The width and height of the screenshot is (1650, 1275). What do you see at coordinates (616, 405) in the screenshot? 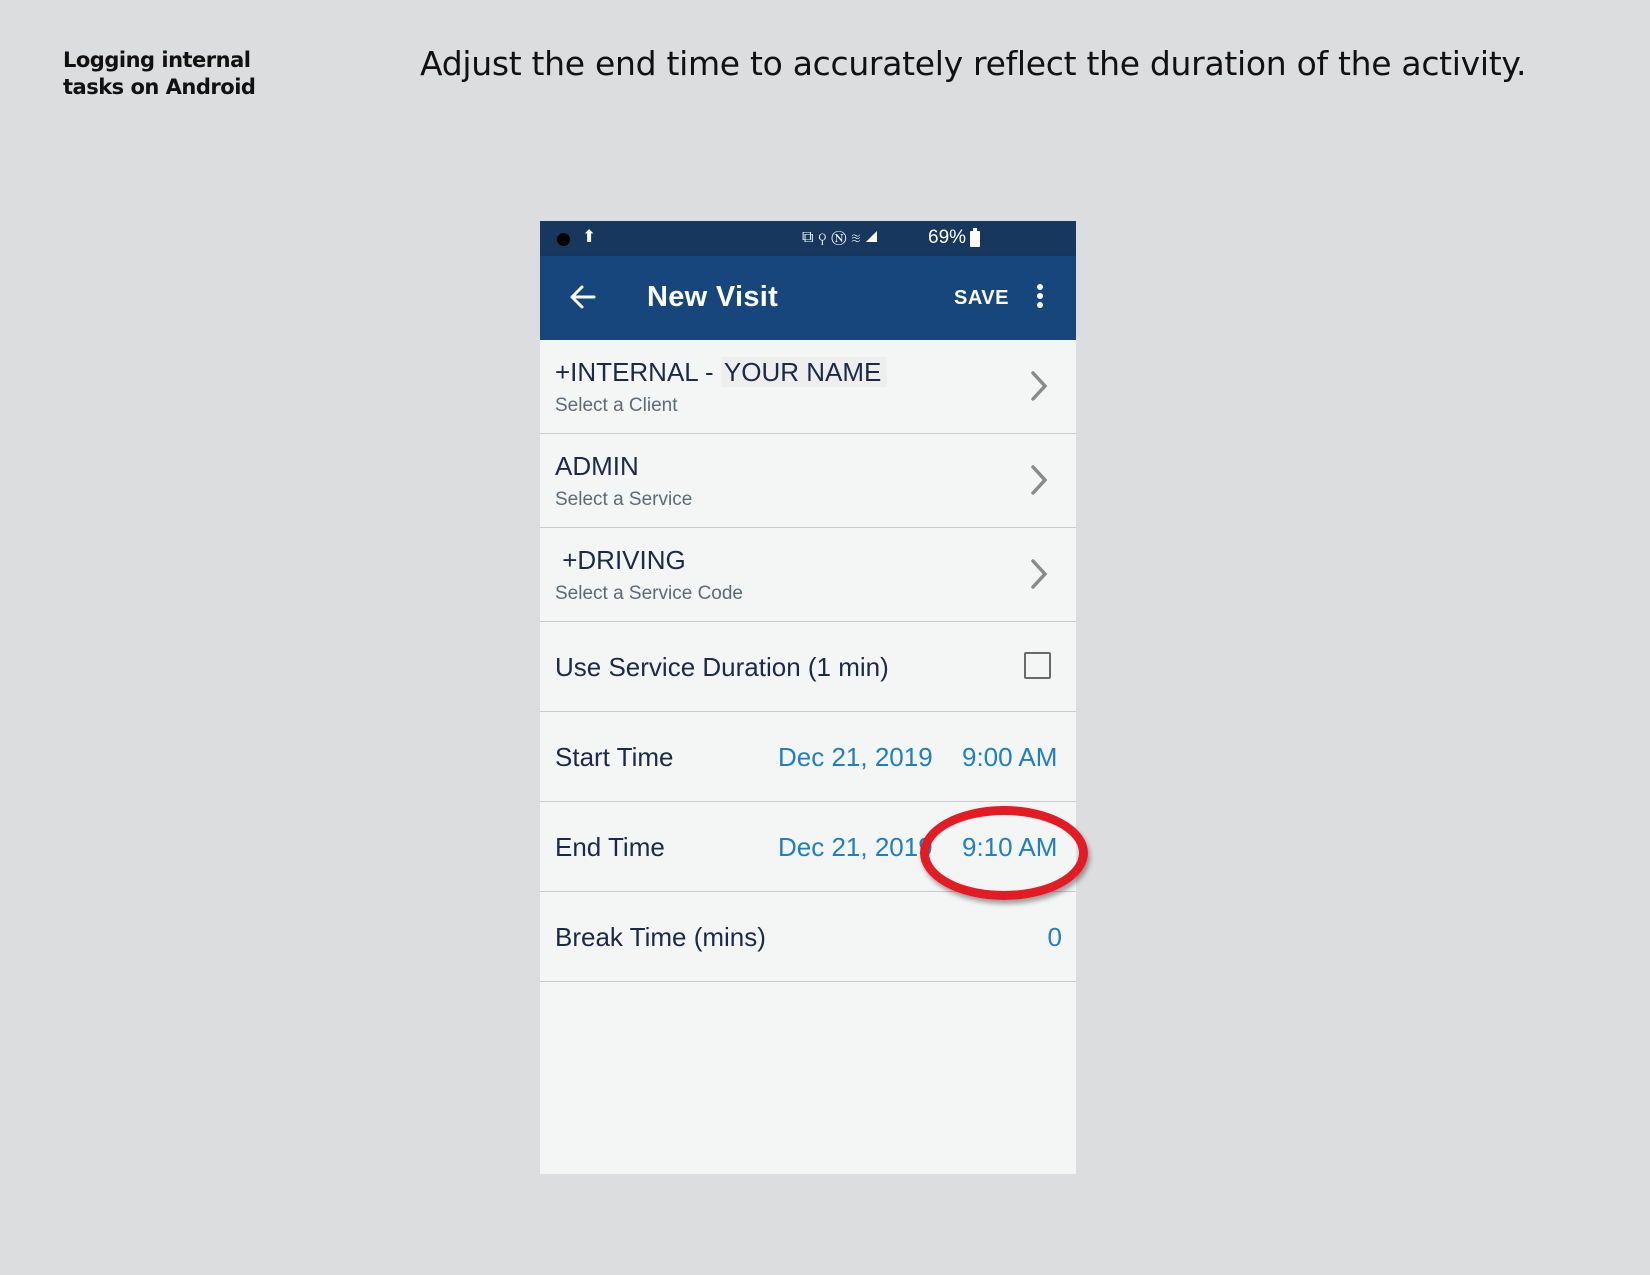
I see `client-hint: Select a Client` at bounding box center [616, 405].